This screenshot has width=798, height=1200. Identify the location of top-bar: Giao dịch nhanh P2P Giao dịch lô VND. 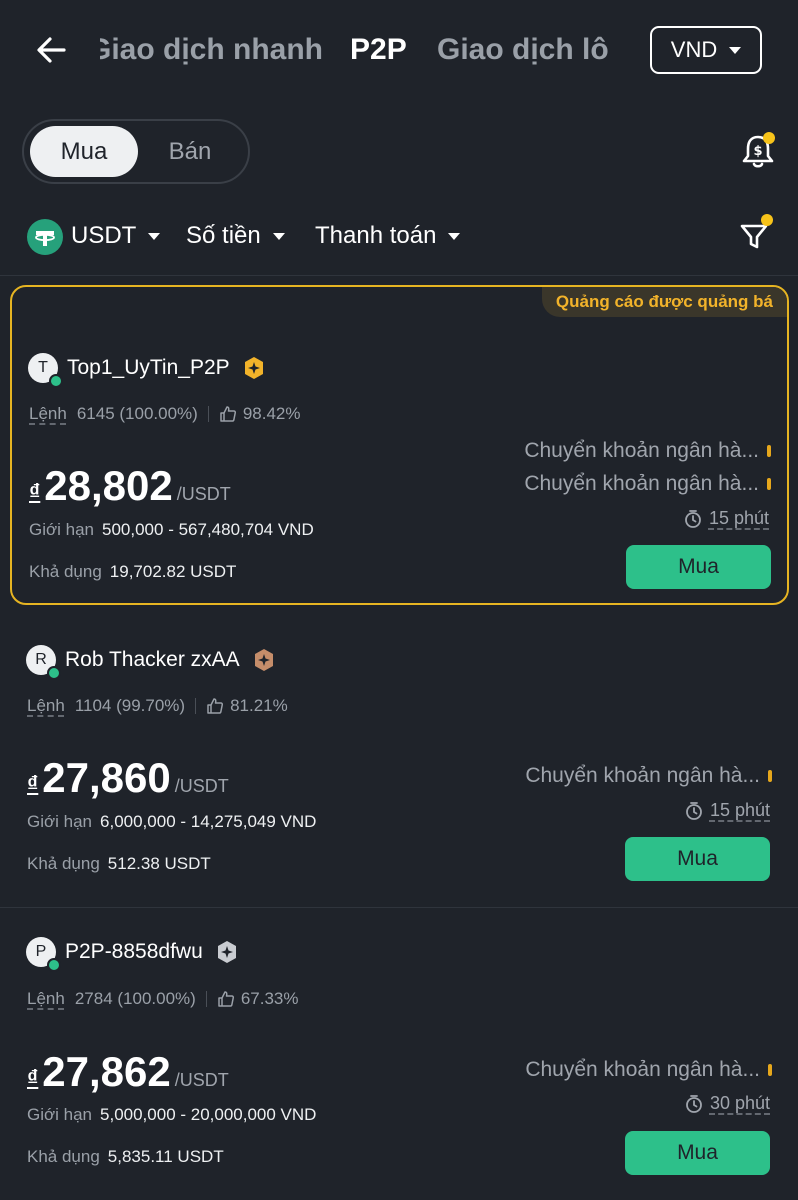
(399, 50).